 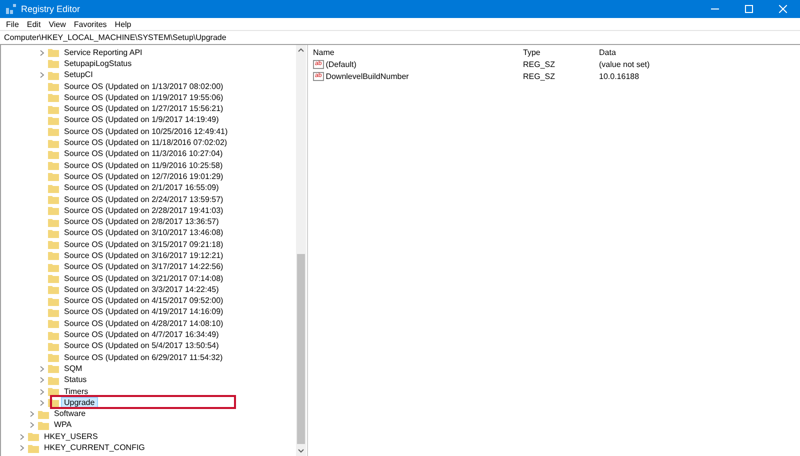 I want to click on menu-item: View, so click(x=57, y=24).